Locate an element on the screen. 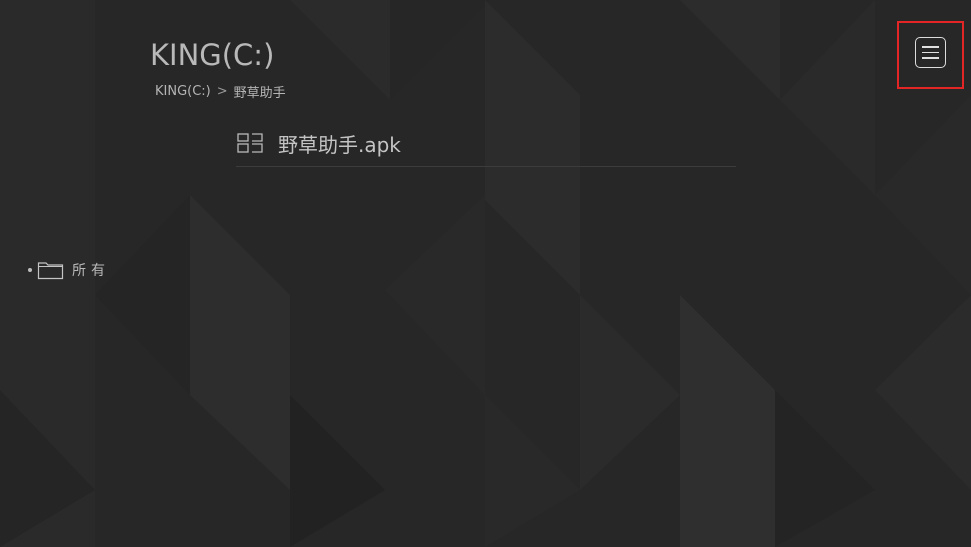  breadcrumb-current: 野草助手 is located at coordinates (260, 91).